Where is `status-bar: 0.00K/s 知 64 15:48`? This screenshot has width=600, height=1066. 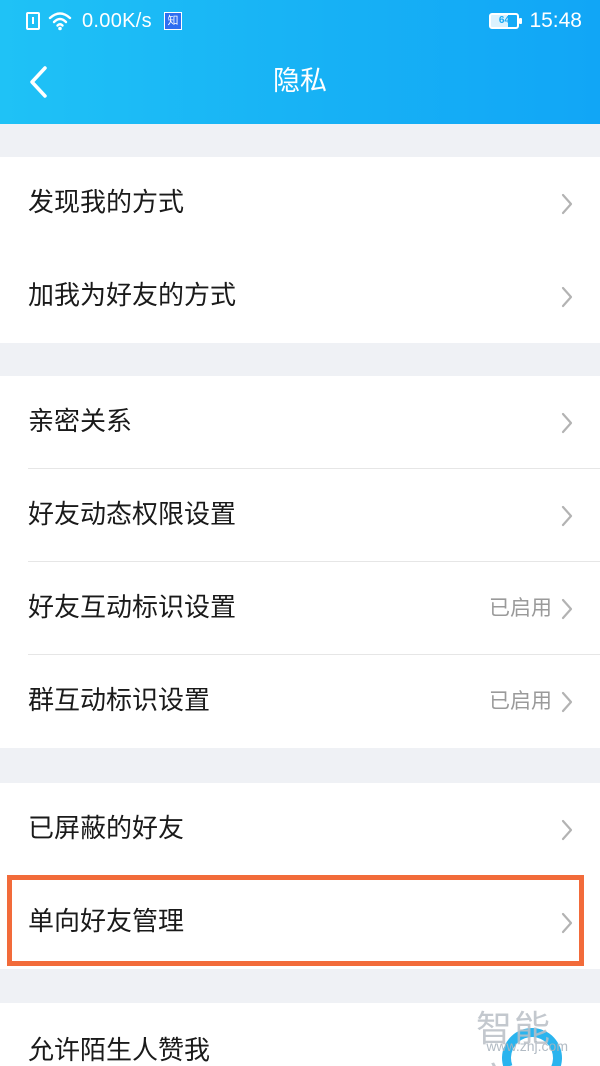 status-bar: 0.00K/s 知 64 15:48 is located at coordinates (300, 21).